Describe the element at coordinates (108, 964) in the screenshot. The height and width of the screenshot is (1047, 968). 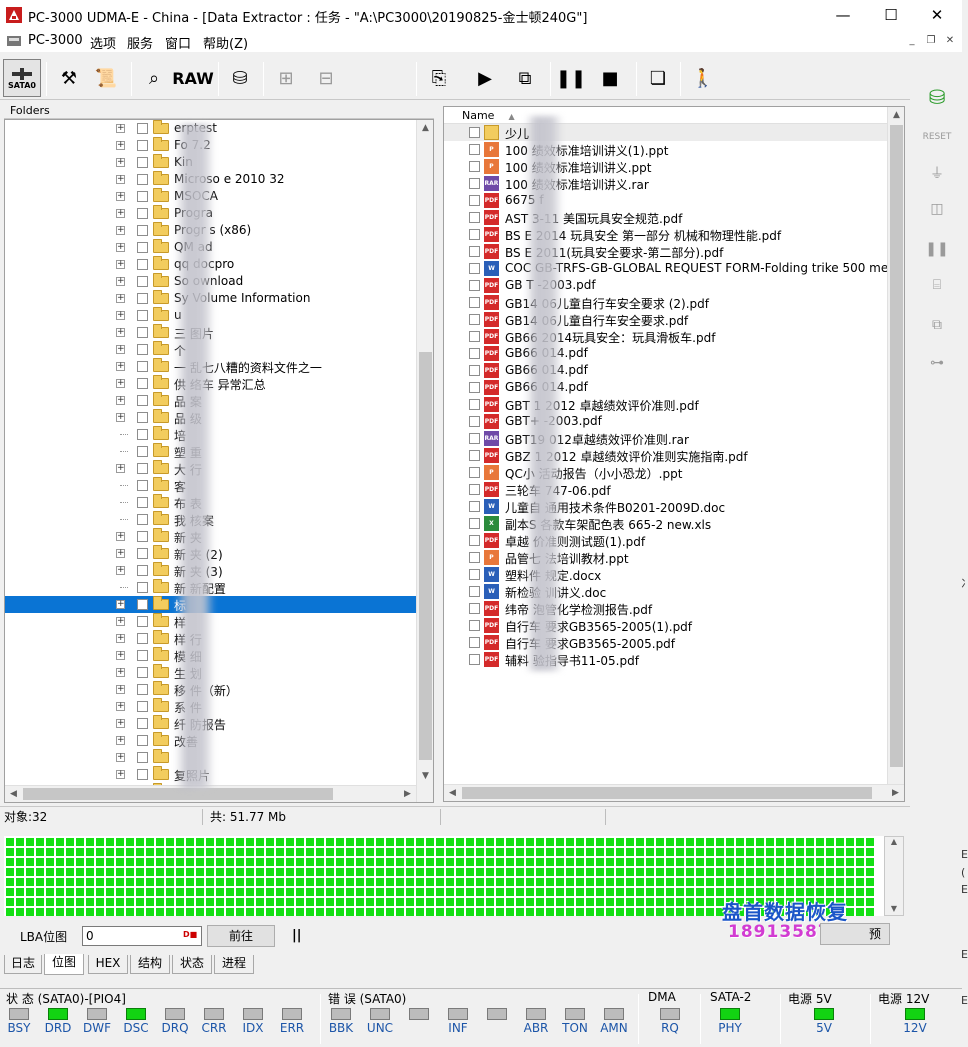
I see `tab-2: HEX` at that location.